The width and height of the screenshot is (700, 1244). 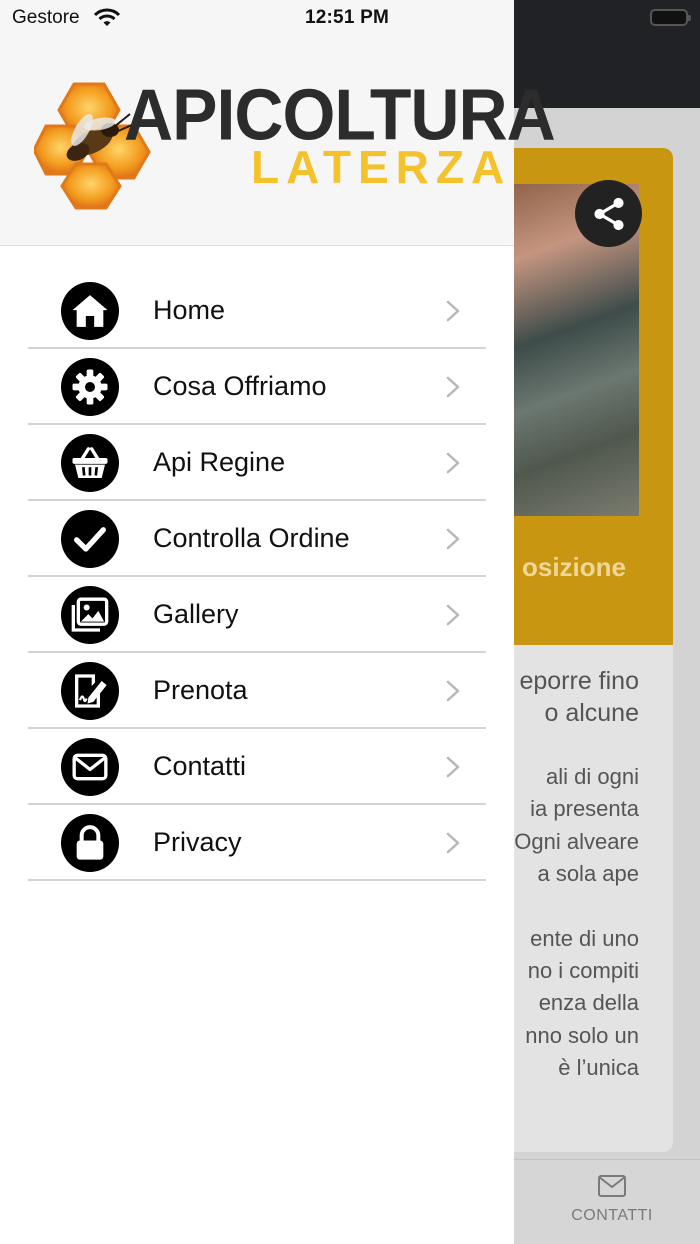 What do you see at coordinates (90, 843) in the screenshot?
I see `lock-icon` at bounding box center [90, 843].